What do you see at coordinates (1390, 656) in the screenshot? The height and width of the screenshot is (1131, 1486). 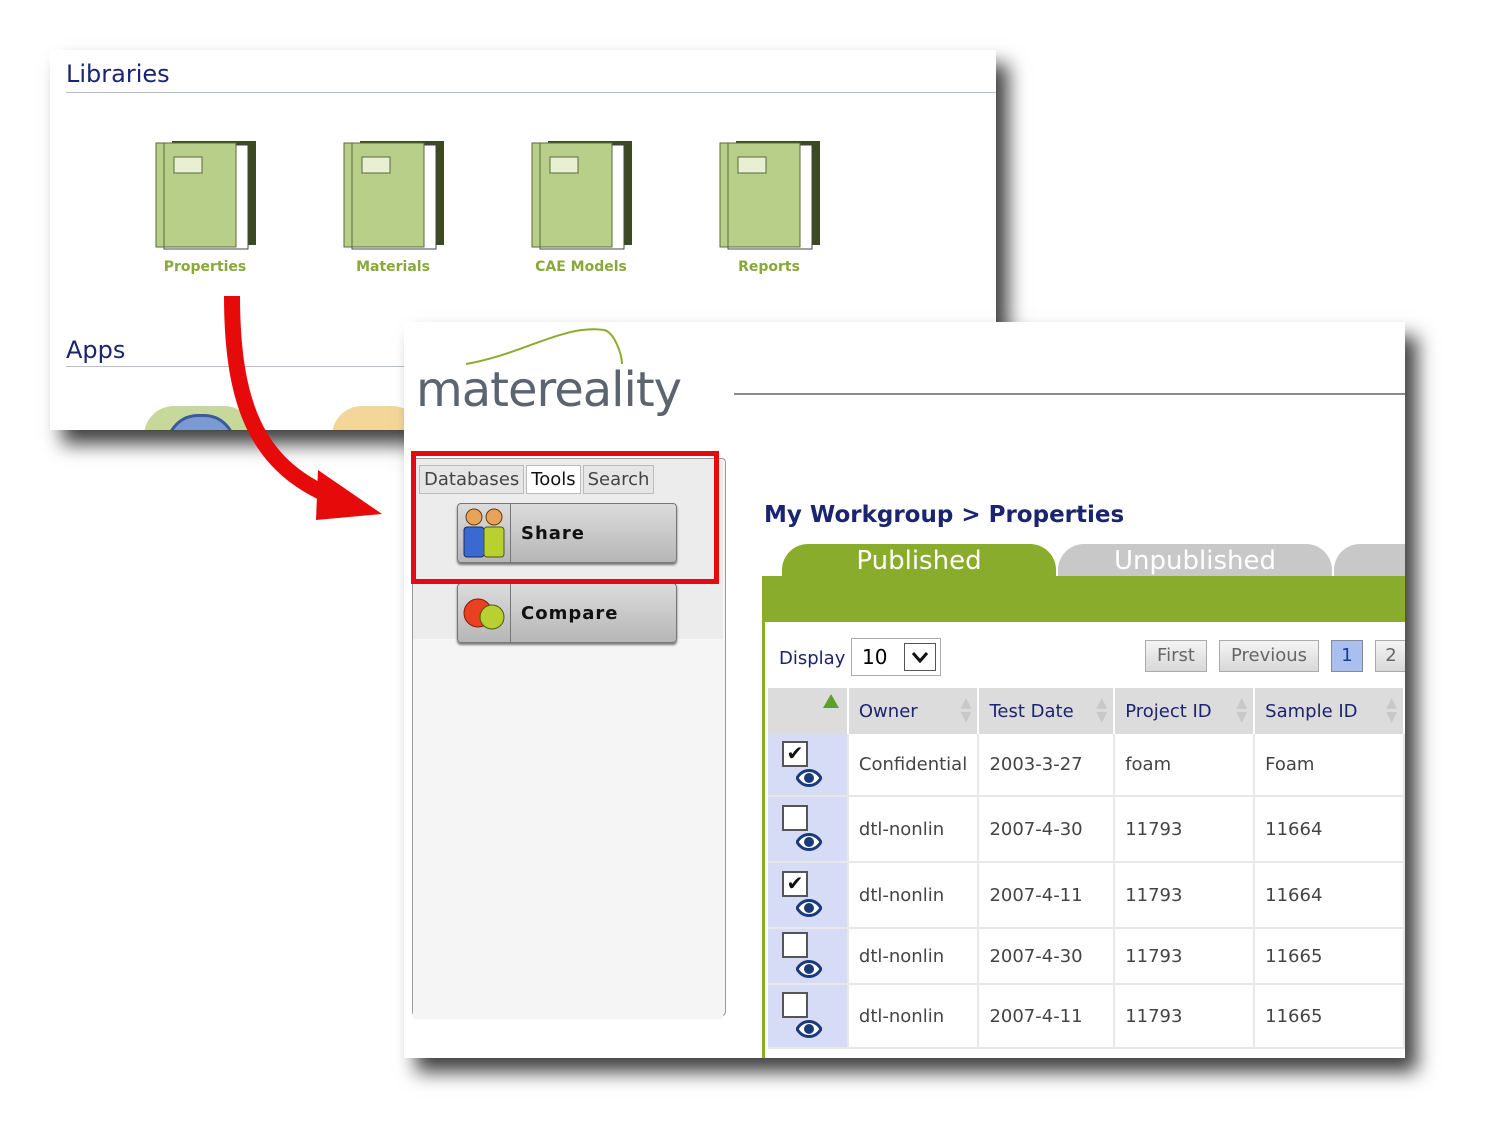 I see `page-2-button: 2` at bounding box center [1390, 656].